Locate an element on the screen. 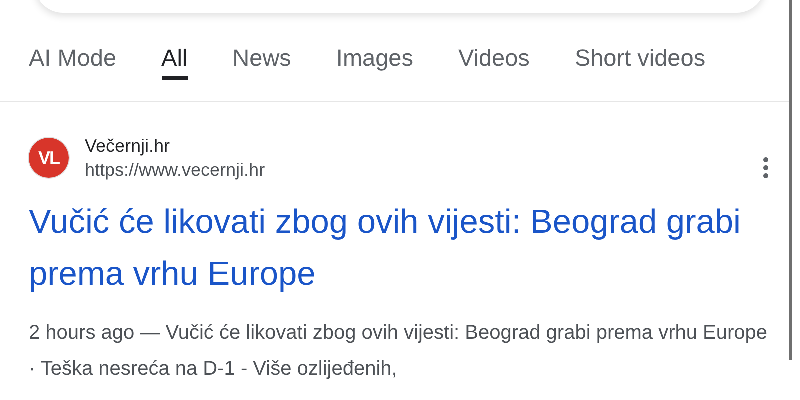 The height and width of the screenshot is (400, 800). search-tab: All is located at coordinates (175, 58).